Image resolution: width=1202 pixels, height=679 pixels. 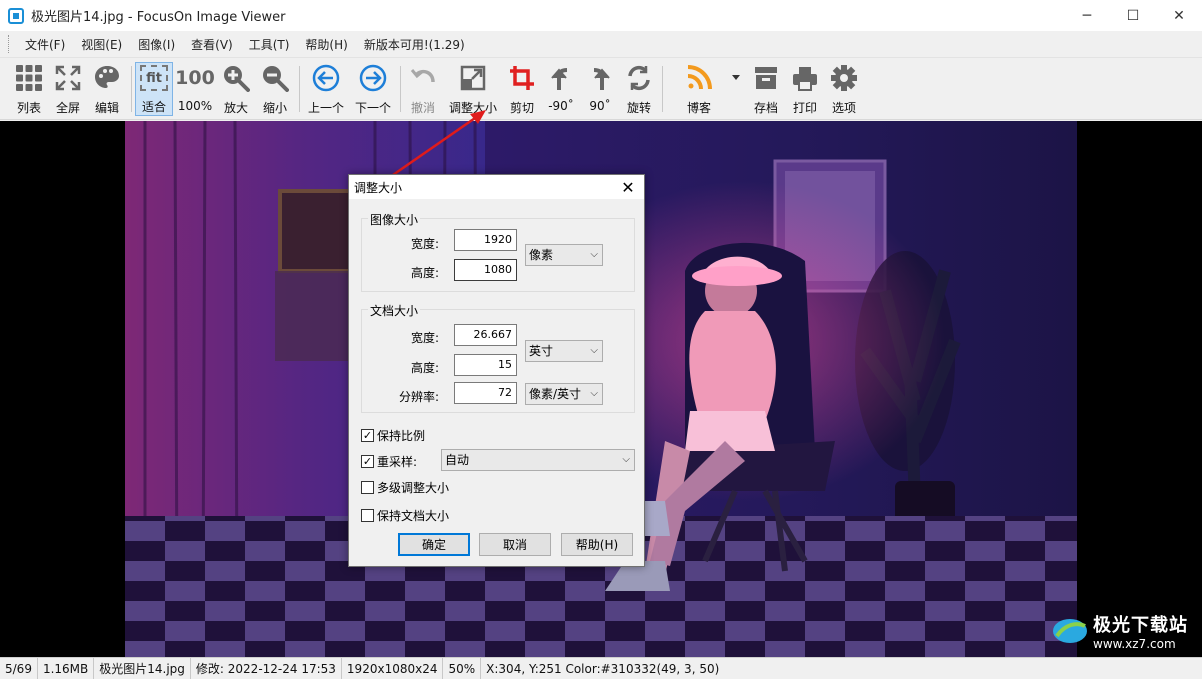 What do you see at coordinates (142, 668) in the screenshot?
I see `status-filename: 极光图片14.jpg` at bounding box center [142, 668].